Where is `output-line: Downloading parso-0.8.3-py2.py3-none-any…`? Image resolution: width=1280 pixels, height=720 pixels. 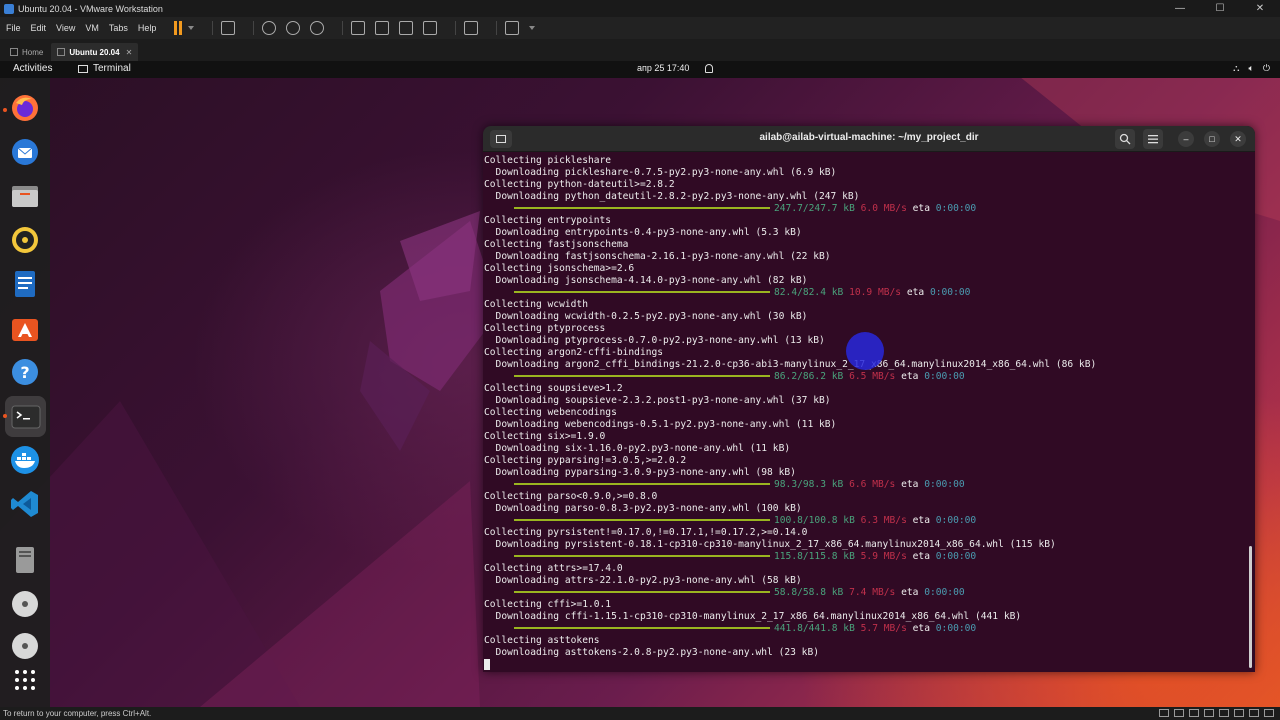
output-line: Downloading parso-0.8.3-py2.py3-none-any… is located at coordinates (643, 508).